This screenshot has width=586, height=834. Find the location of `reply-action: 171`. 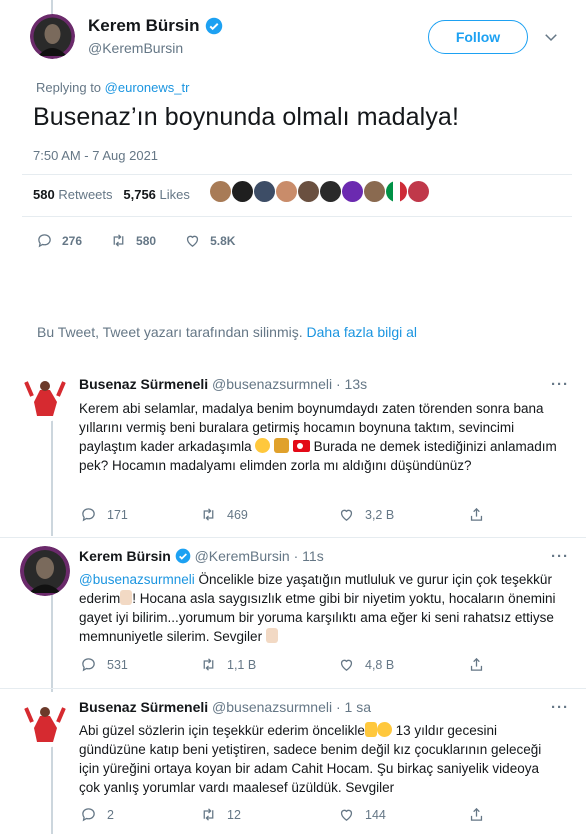

reply-action: 171 is located at coordinates (140, 514).